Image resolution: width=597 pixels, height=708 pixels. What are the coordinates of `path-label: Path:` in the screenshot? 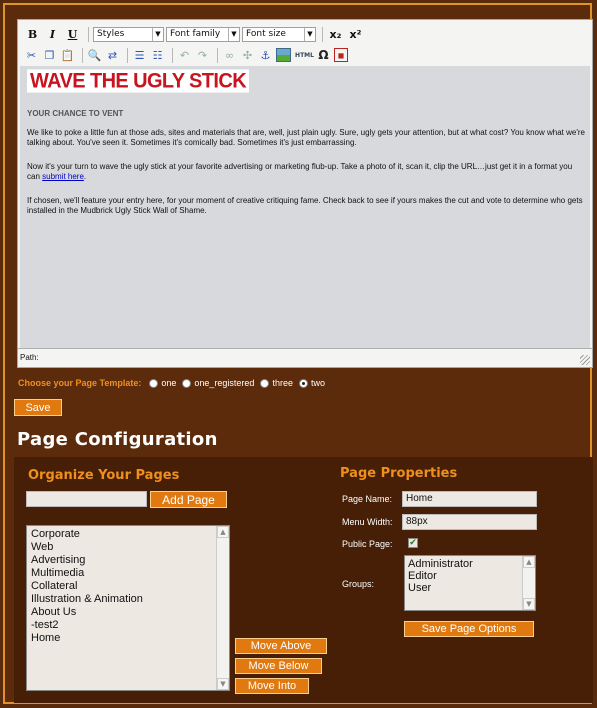 It's located at (29, 357).